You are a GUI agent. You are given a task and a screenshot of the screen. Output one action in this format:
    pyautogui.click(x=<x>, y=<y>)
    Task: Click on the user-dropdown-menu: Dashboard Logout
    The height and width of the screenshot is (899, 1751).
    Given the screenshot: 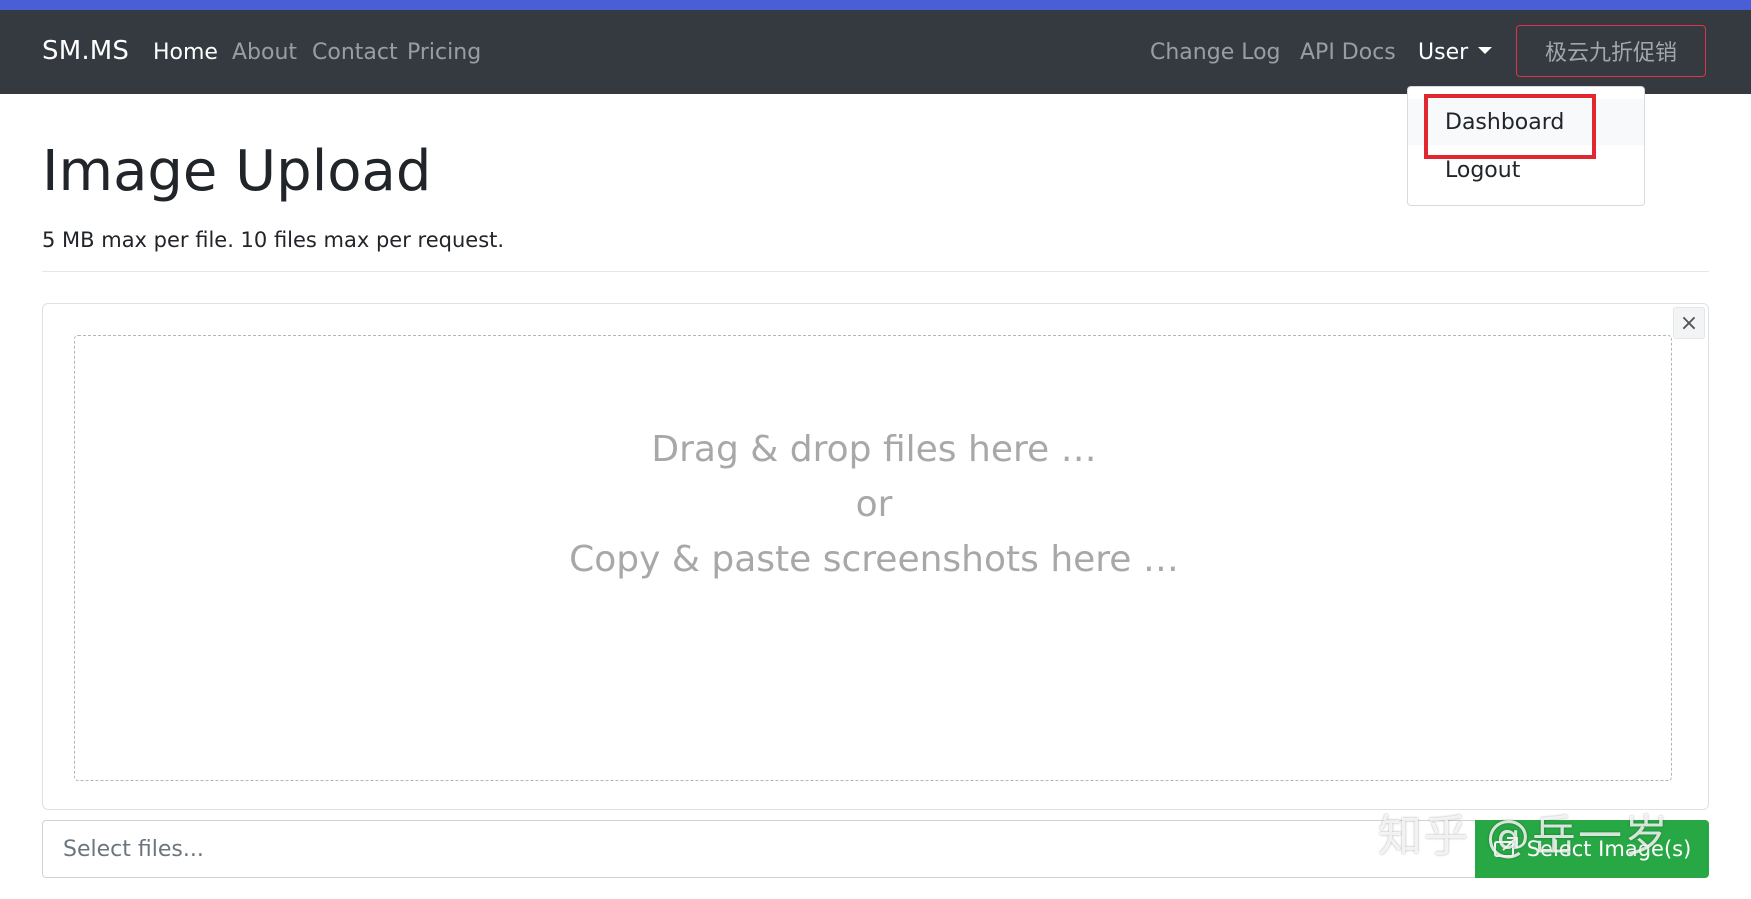 What is the action you would take?
    pyautogui.click(x=1526, y=146)
    